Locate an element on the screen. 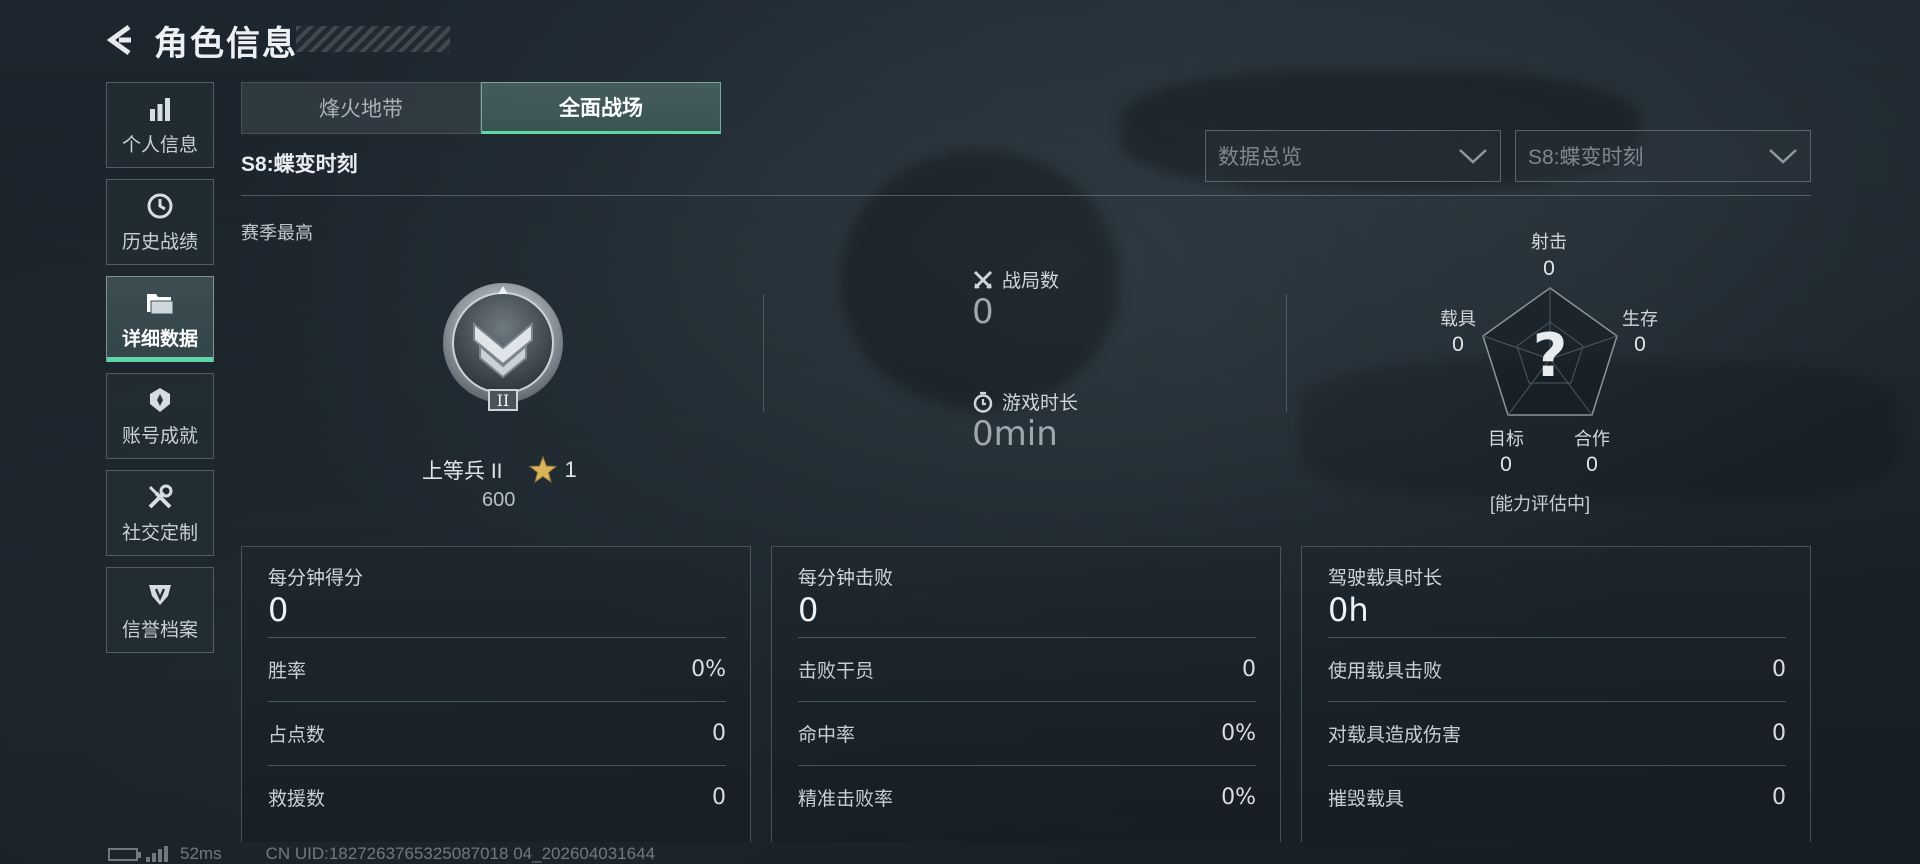  back-button is located at coordinates (122, 40).